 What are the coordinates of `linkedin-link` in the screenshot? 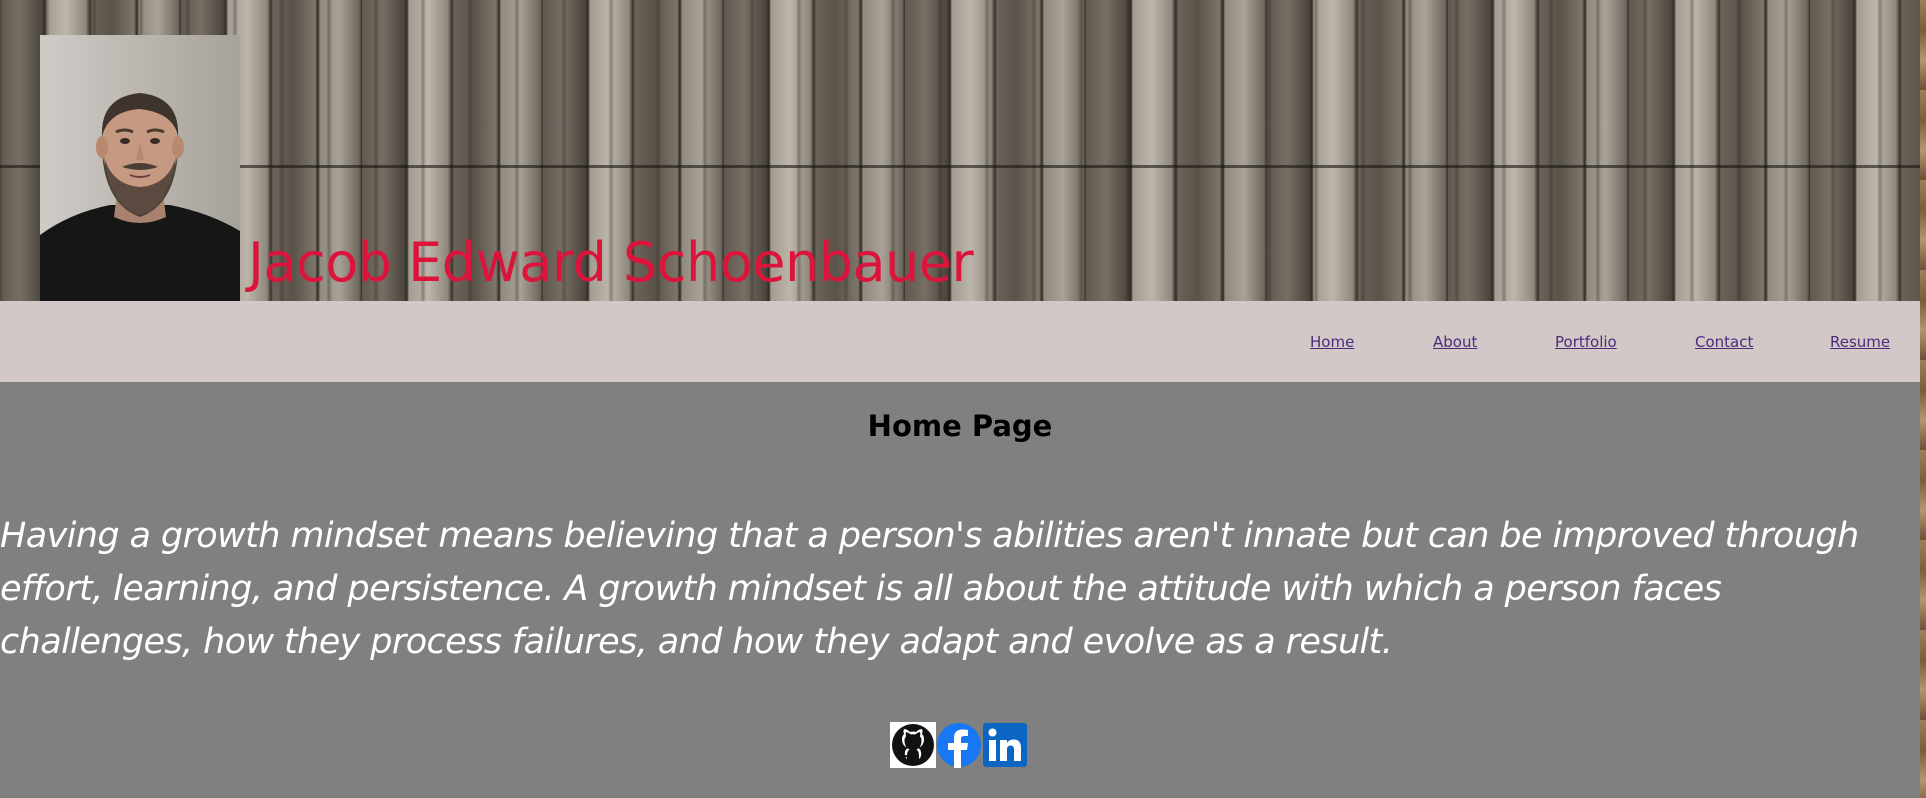 It's located at (1005, 745).